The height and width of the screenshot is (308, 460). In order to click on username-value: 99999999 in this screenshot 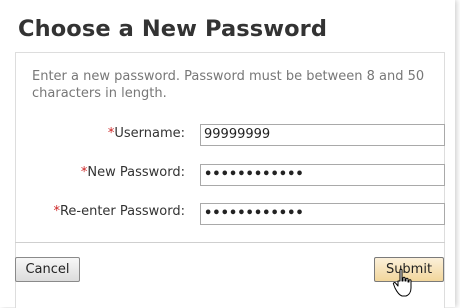, I will do `click(237, 134)`.